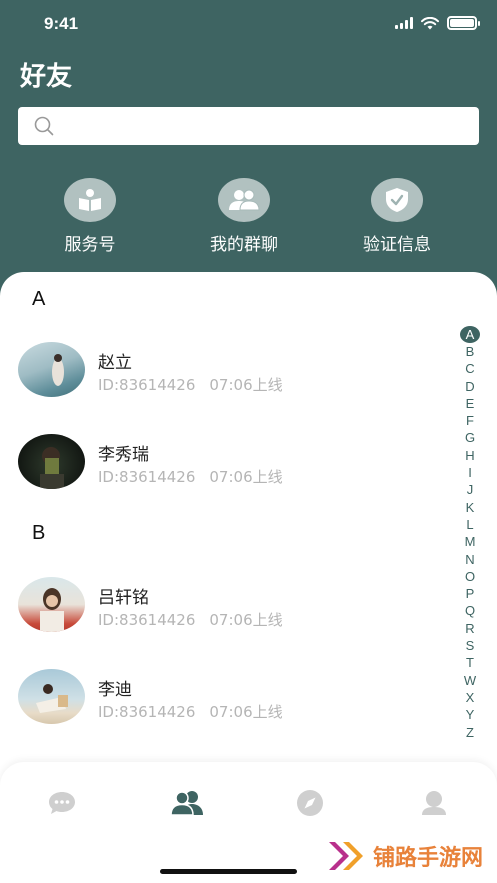  I want to click on alpha-index-m: M, so click(470, 541).